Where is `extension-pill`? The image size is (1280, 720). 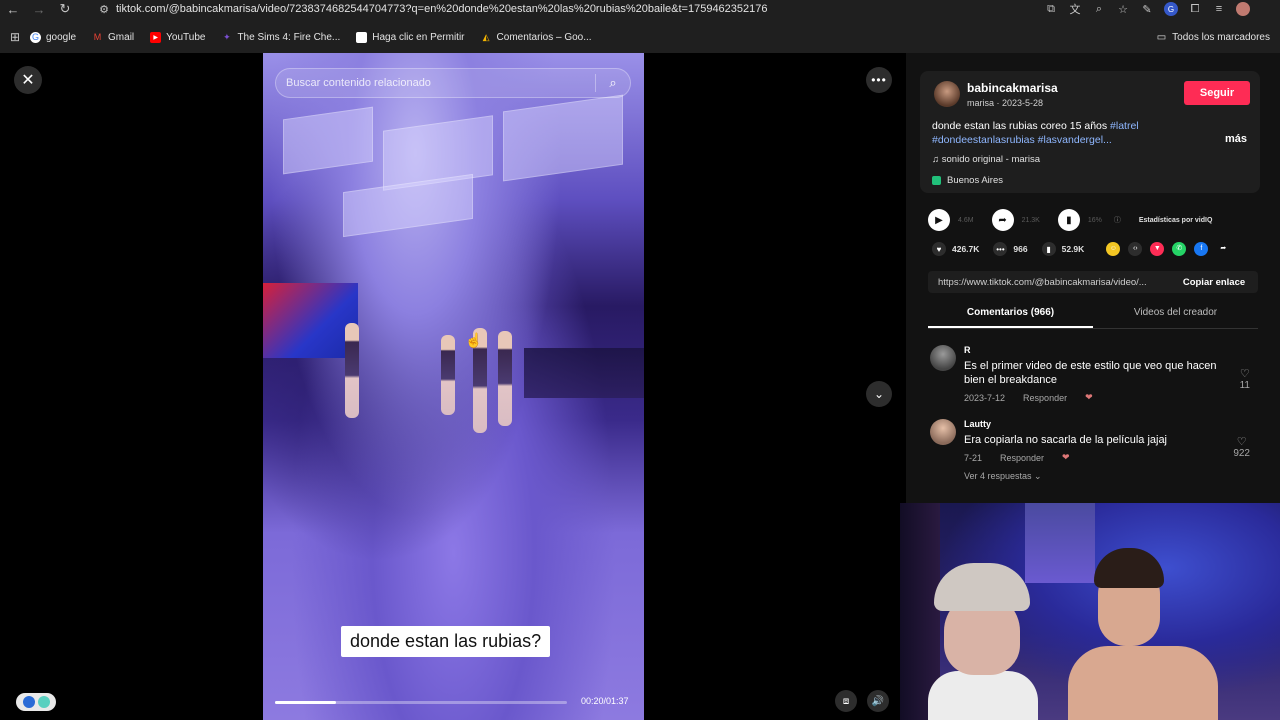
extension-pill is located at coordinates (36, 702).